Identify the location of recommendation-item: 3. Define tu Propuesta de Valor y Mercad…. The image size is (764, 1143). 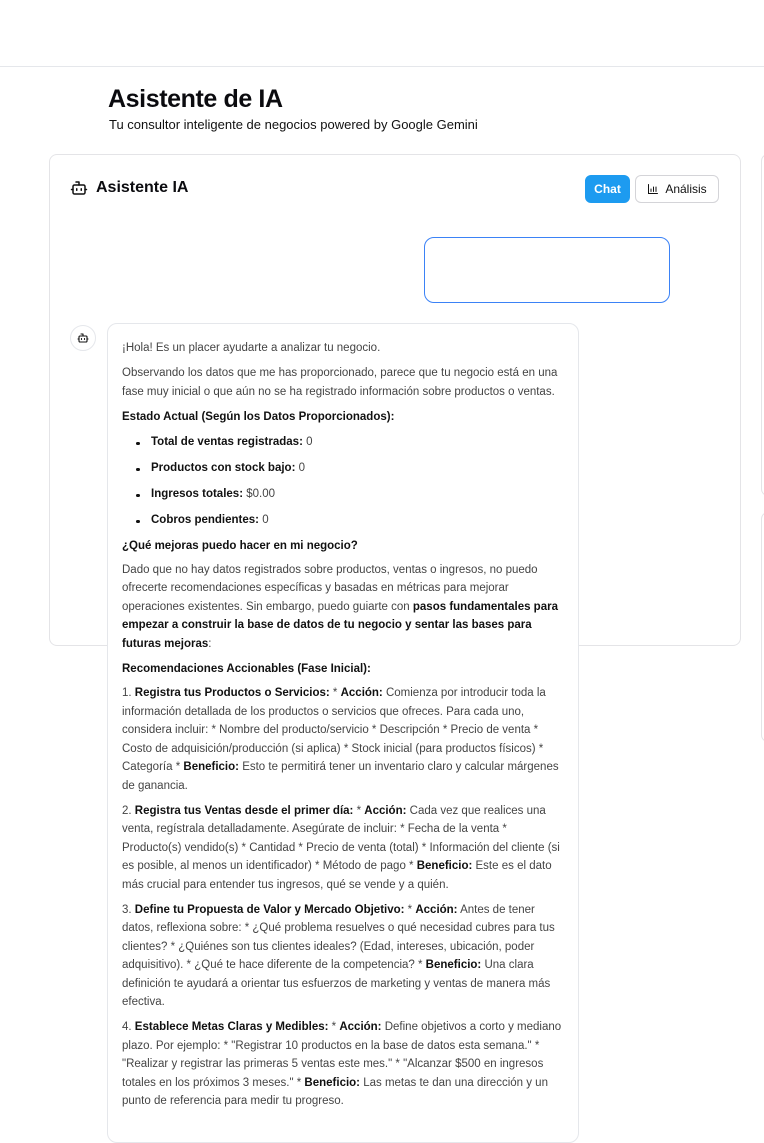
(338, 955).